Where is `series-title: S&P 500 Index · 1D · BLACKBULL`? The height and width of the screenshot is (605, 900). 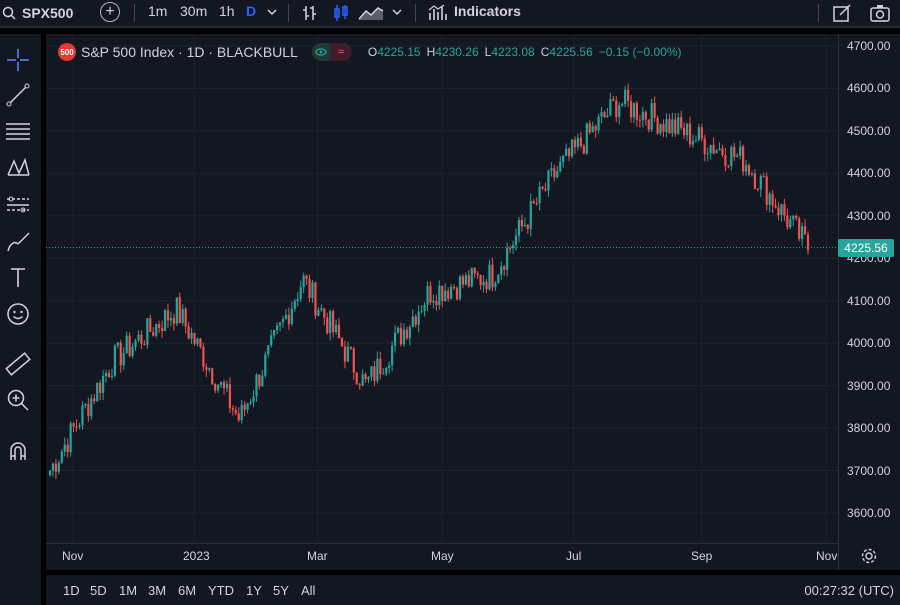
series-title: S&P 500 Index · 1D · BLACKBULL is located at coordinates (189, 52).